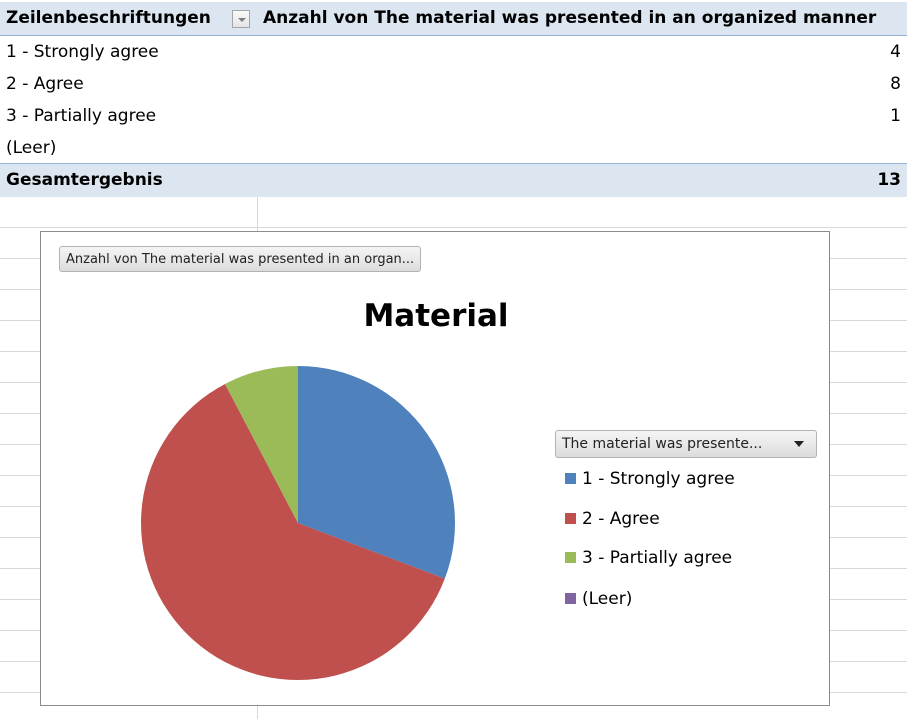  Describe the element at coordinates (799, 444) in the screenshot. I see `chevron-down-icon` at that location.